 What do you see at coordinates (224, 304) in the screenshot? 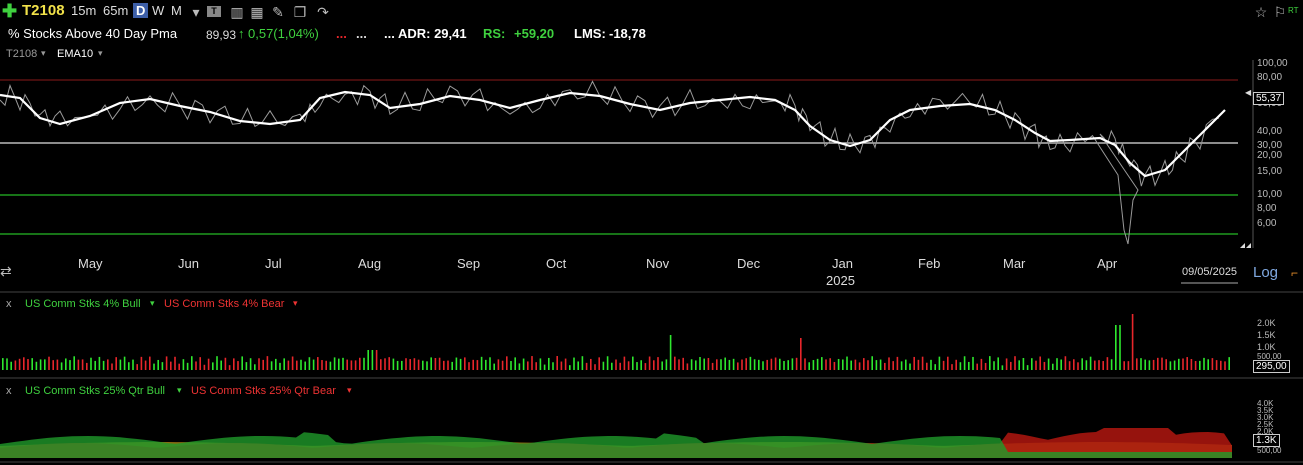
I see `bear-legend: US Comm Stks 4% Bear` at bounding box center [224, 304].